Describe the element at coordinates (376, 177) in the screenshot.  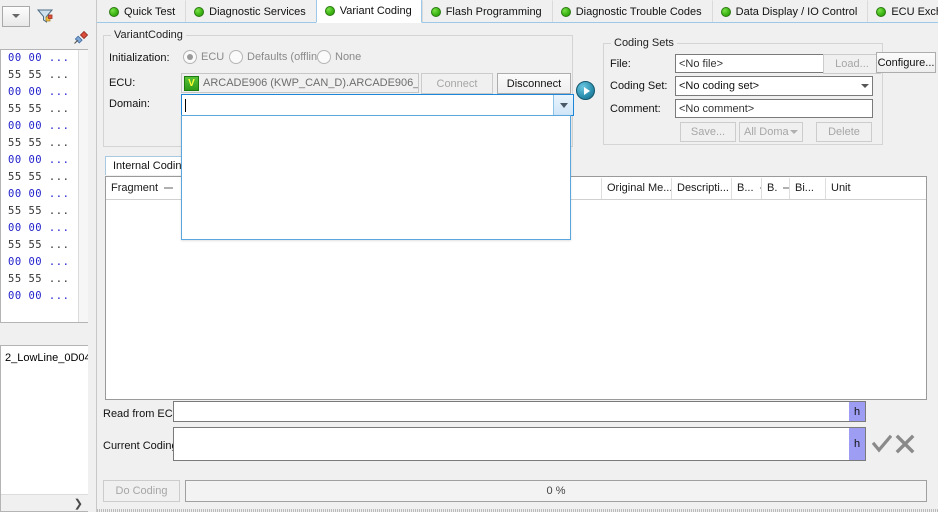
I see `domain-dropdown-list` at that location.